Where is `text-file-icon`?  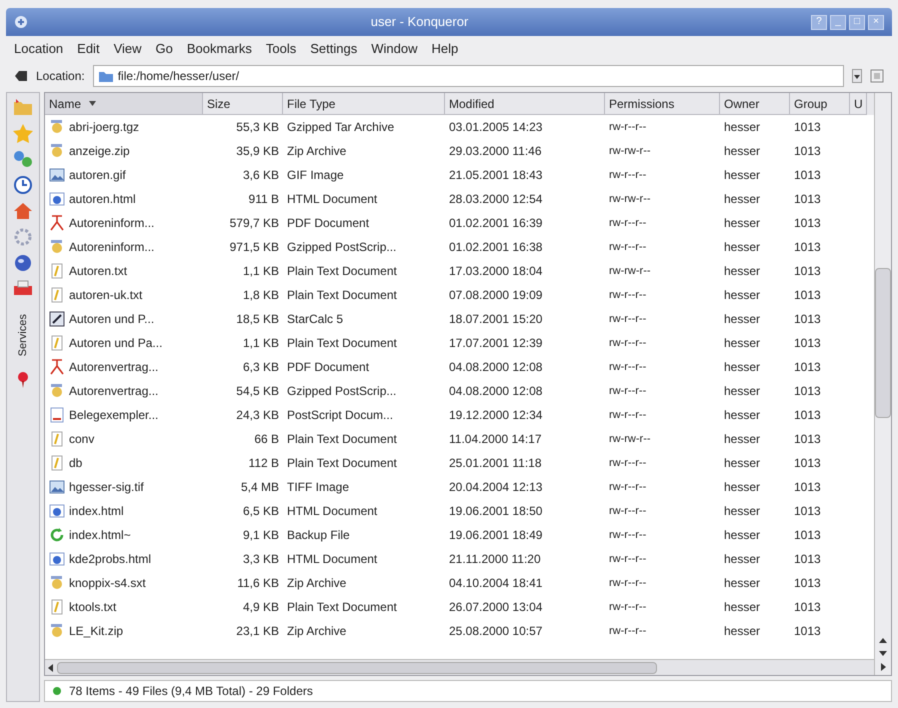 text-file-icon is located at coordinates (57, 463).